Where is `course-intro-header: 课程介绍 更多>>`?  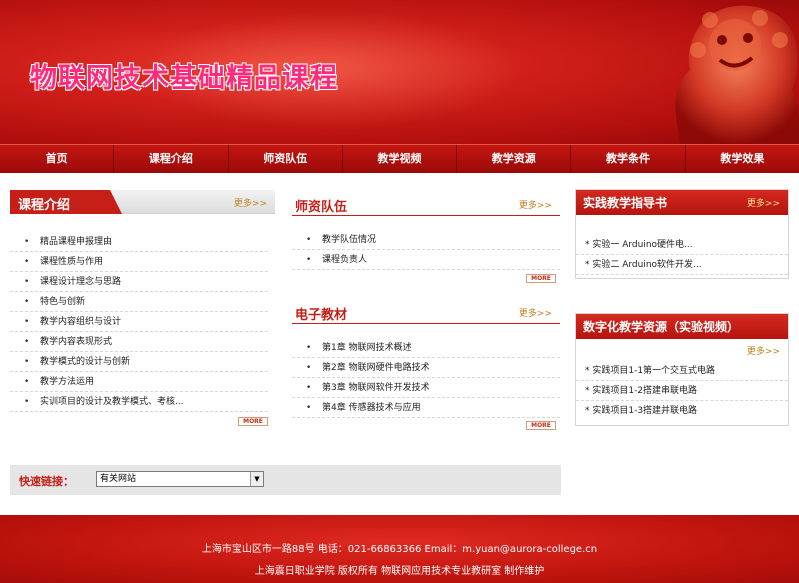
course-intro-header: 课程介绍 更多>> is located at coordinates (142, 202).